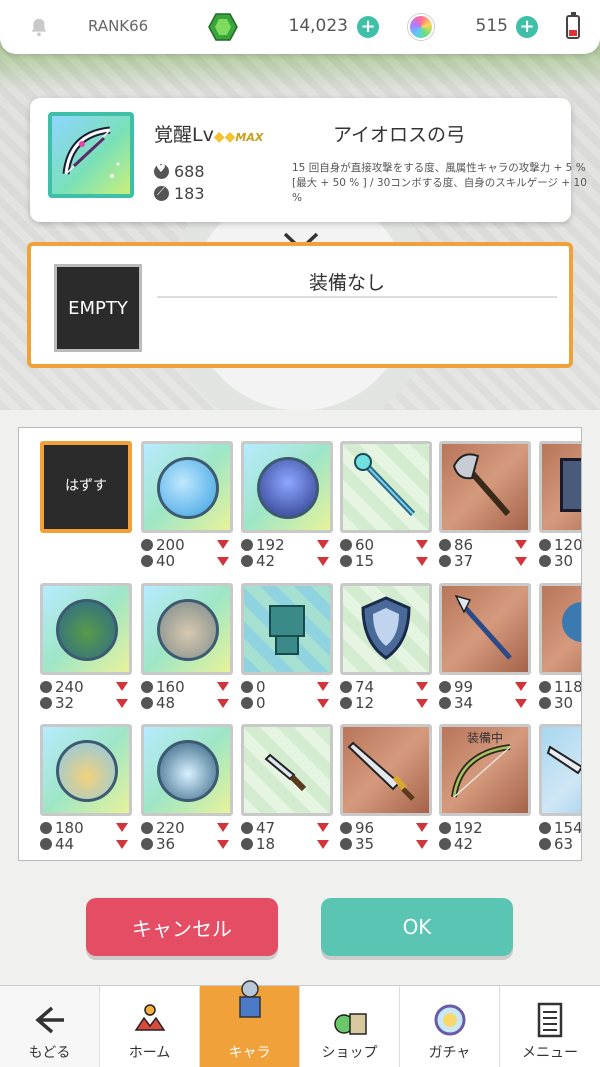  Describe the element at coordinates (49, 1053) in the screenshot. I see `nav-back-label: もどる` at that location.